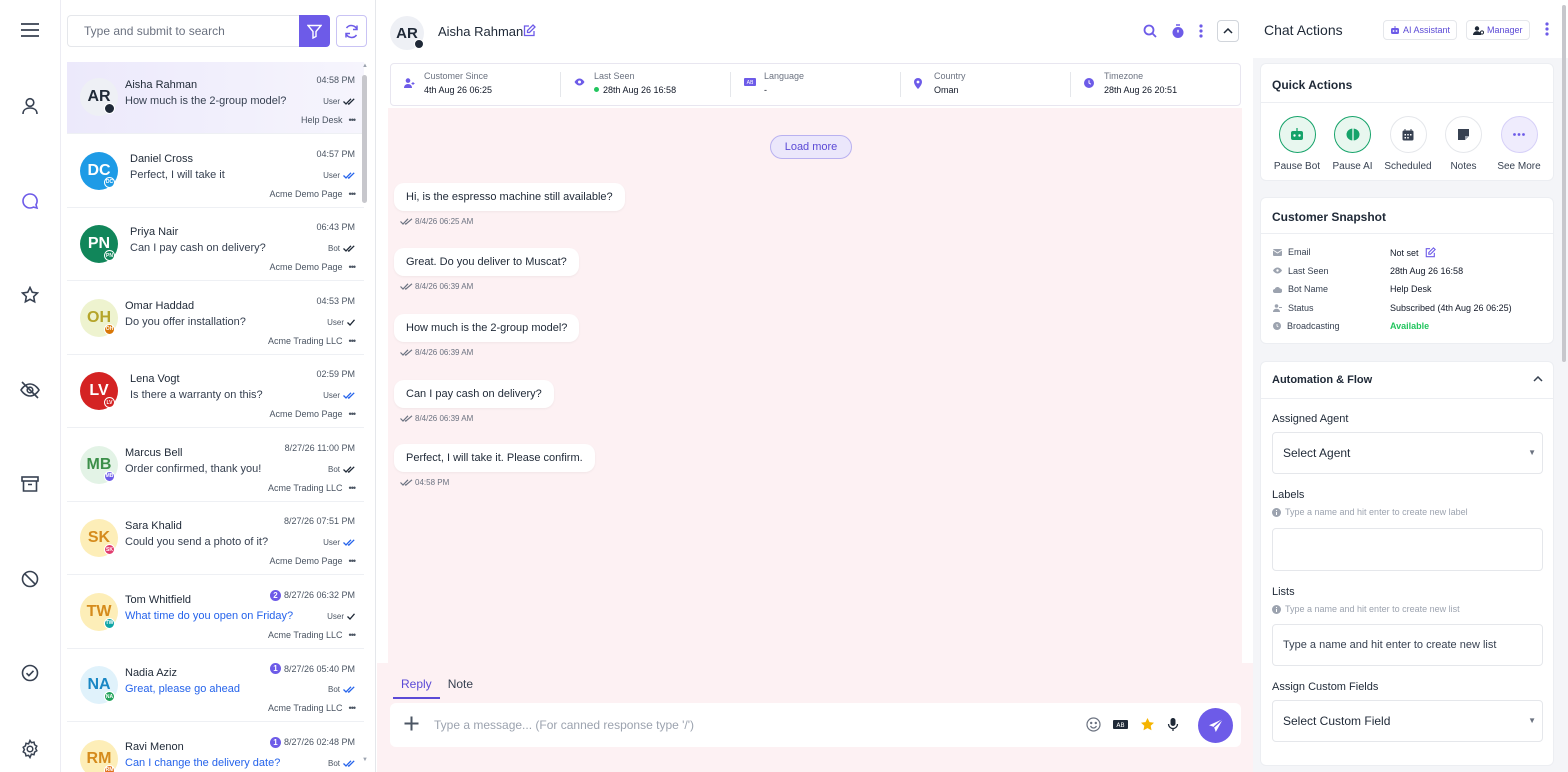 The height and width of the screenshot is (772, 1568). I want to click on chevron-up-icon, so click(1538, 379).